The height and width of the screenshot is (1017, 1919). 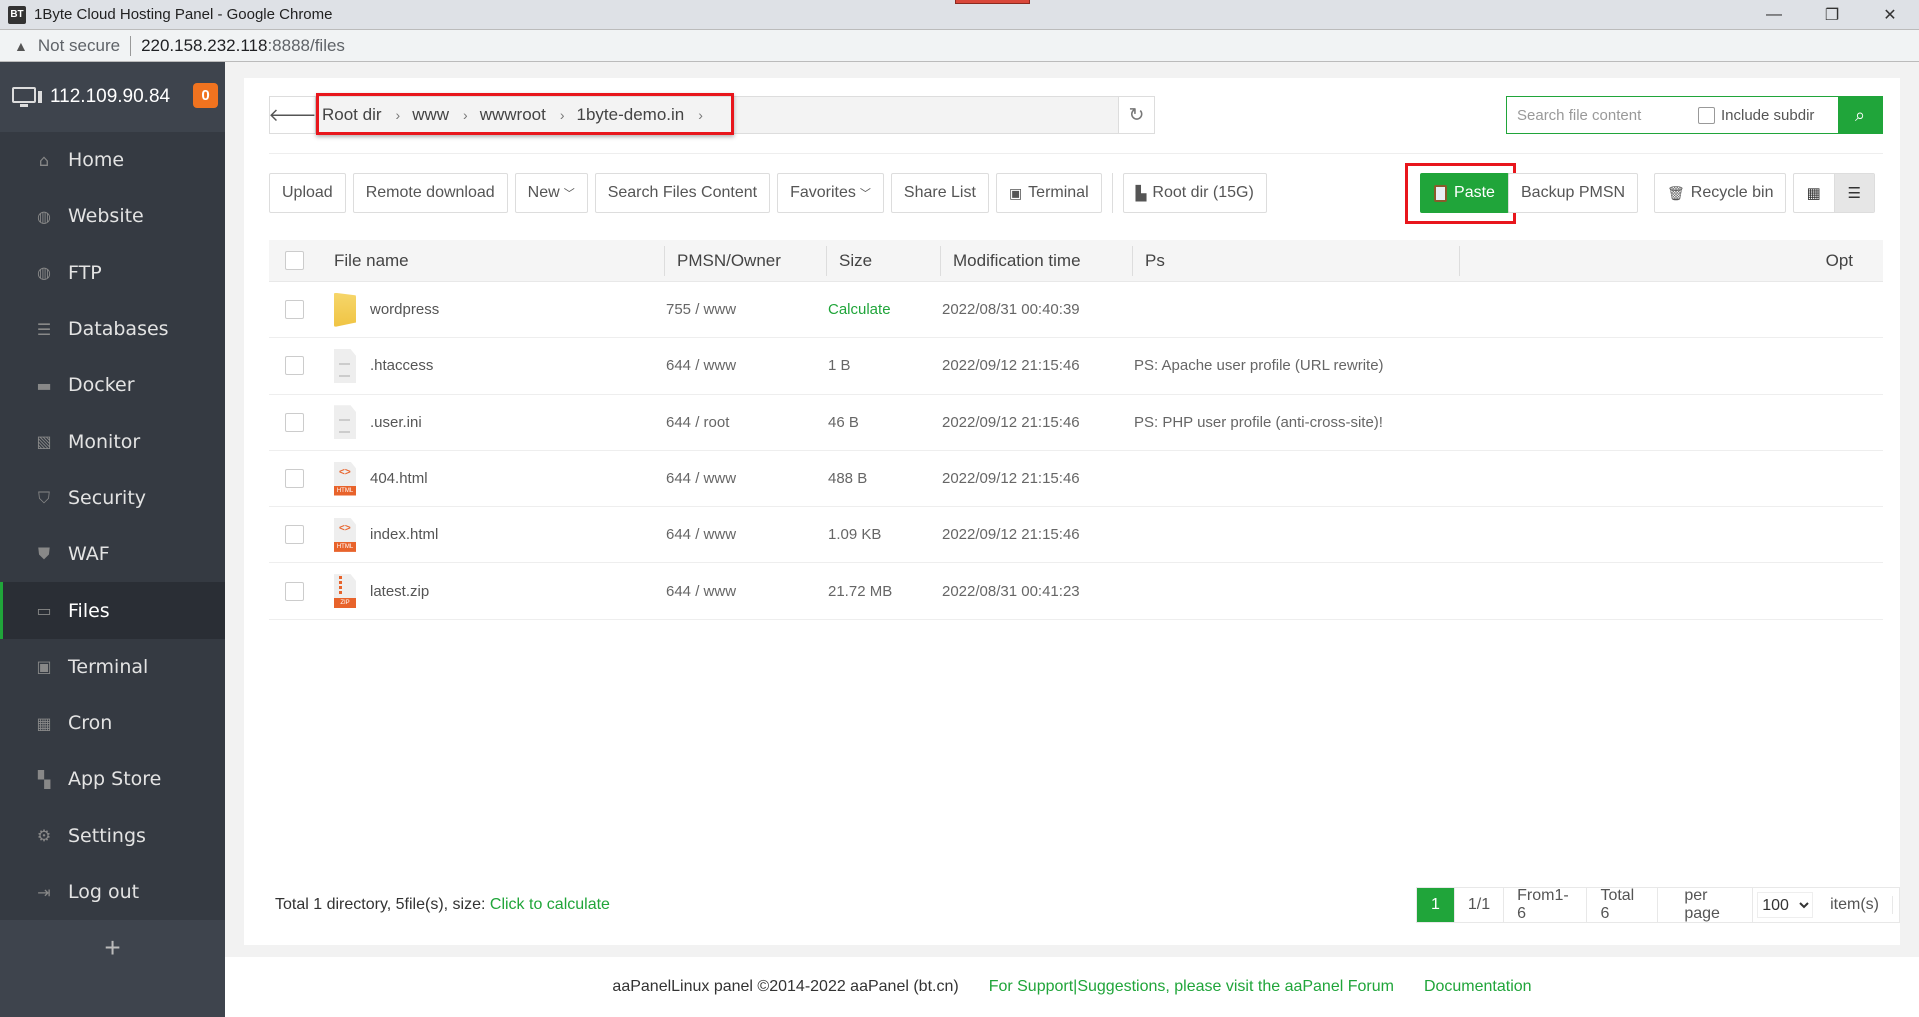 I want to click on sidebar-item-settings: ⚙ Settings, so click(x=112, y=836).